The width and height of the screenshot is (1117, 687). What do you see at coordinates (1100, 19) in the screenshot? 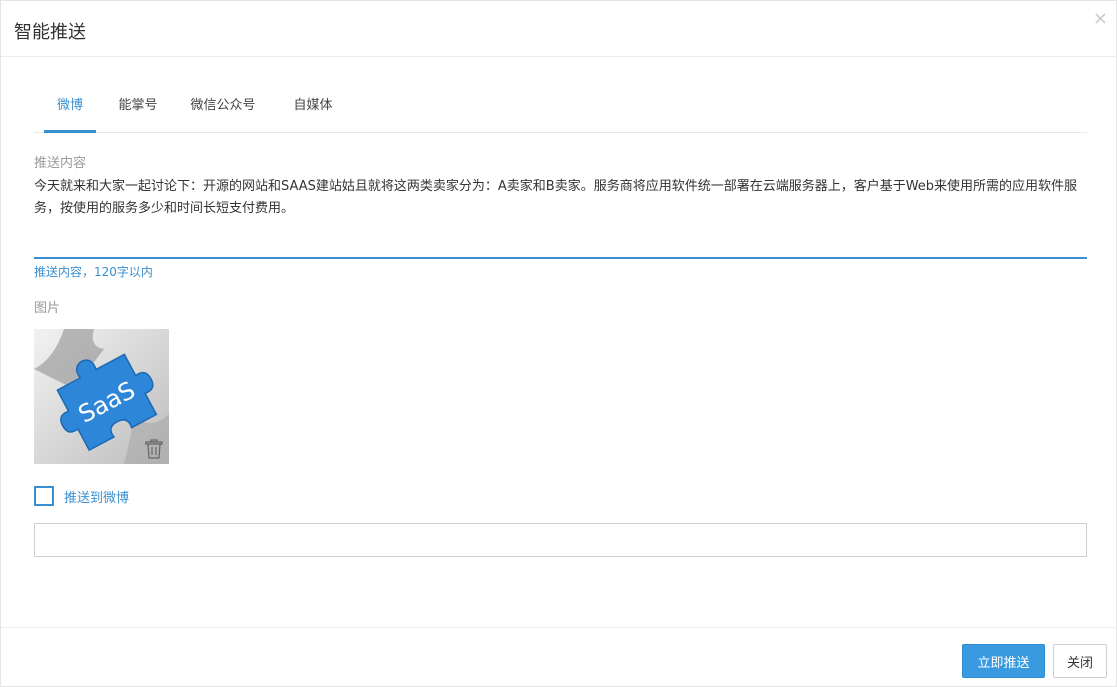
I see `close-icon: ×` at bounding box center [1100, 19].